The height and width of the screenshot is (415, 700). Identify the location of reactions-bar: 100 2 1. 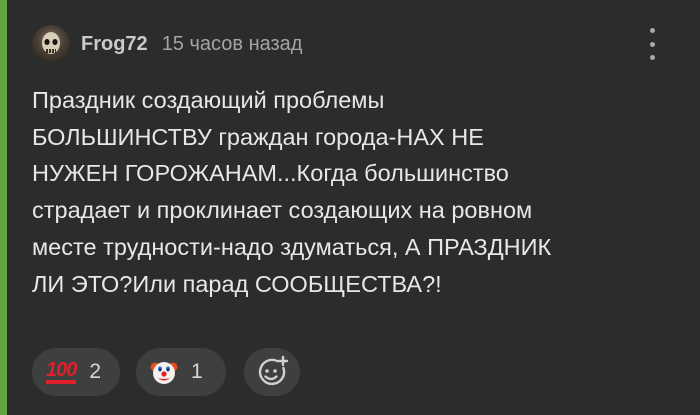
(166, 372).